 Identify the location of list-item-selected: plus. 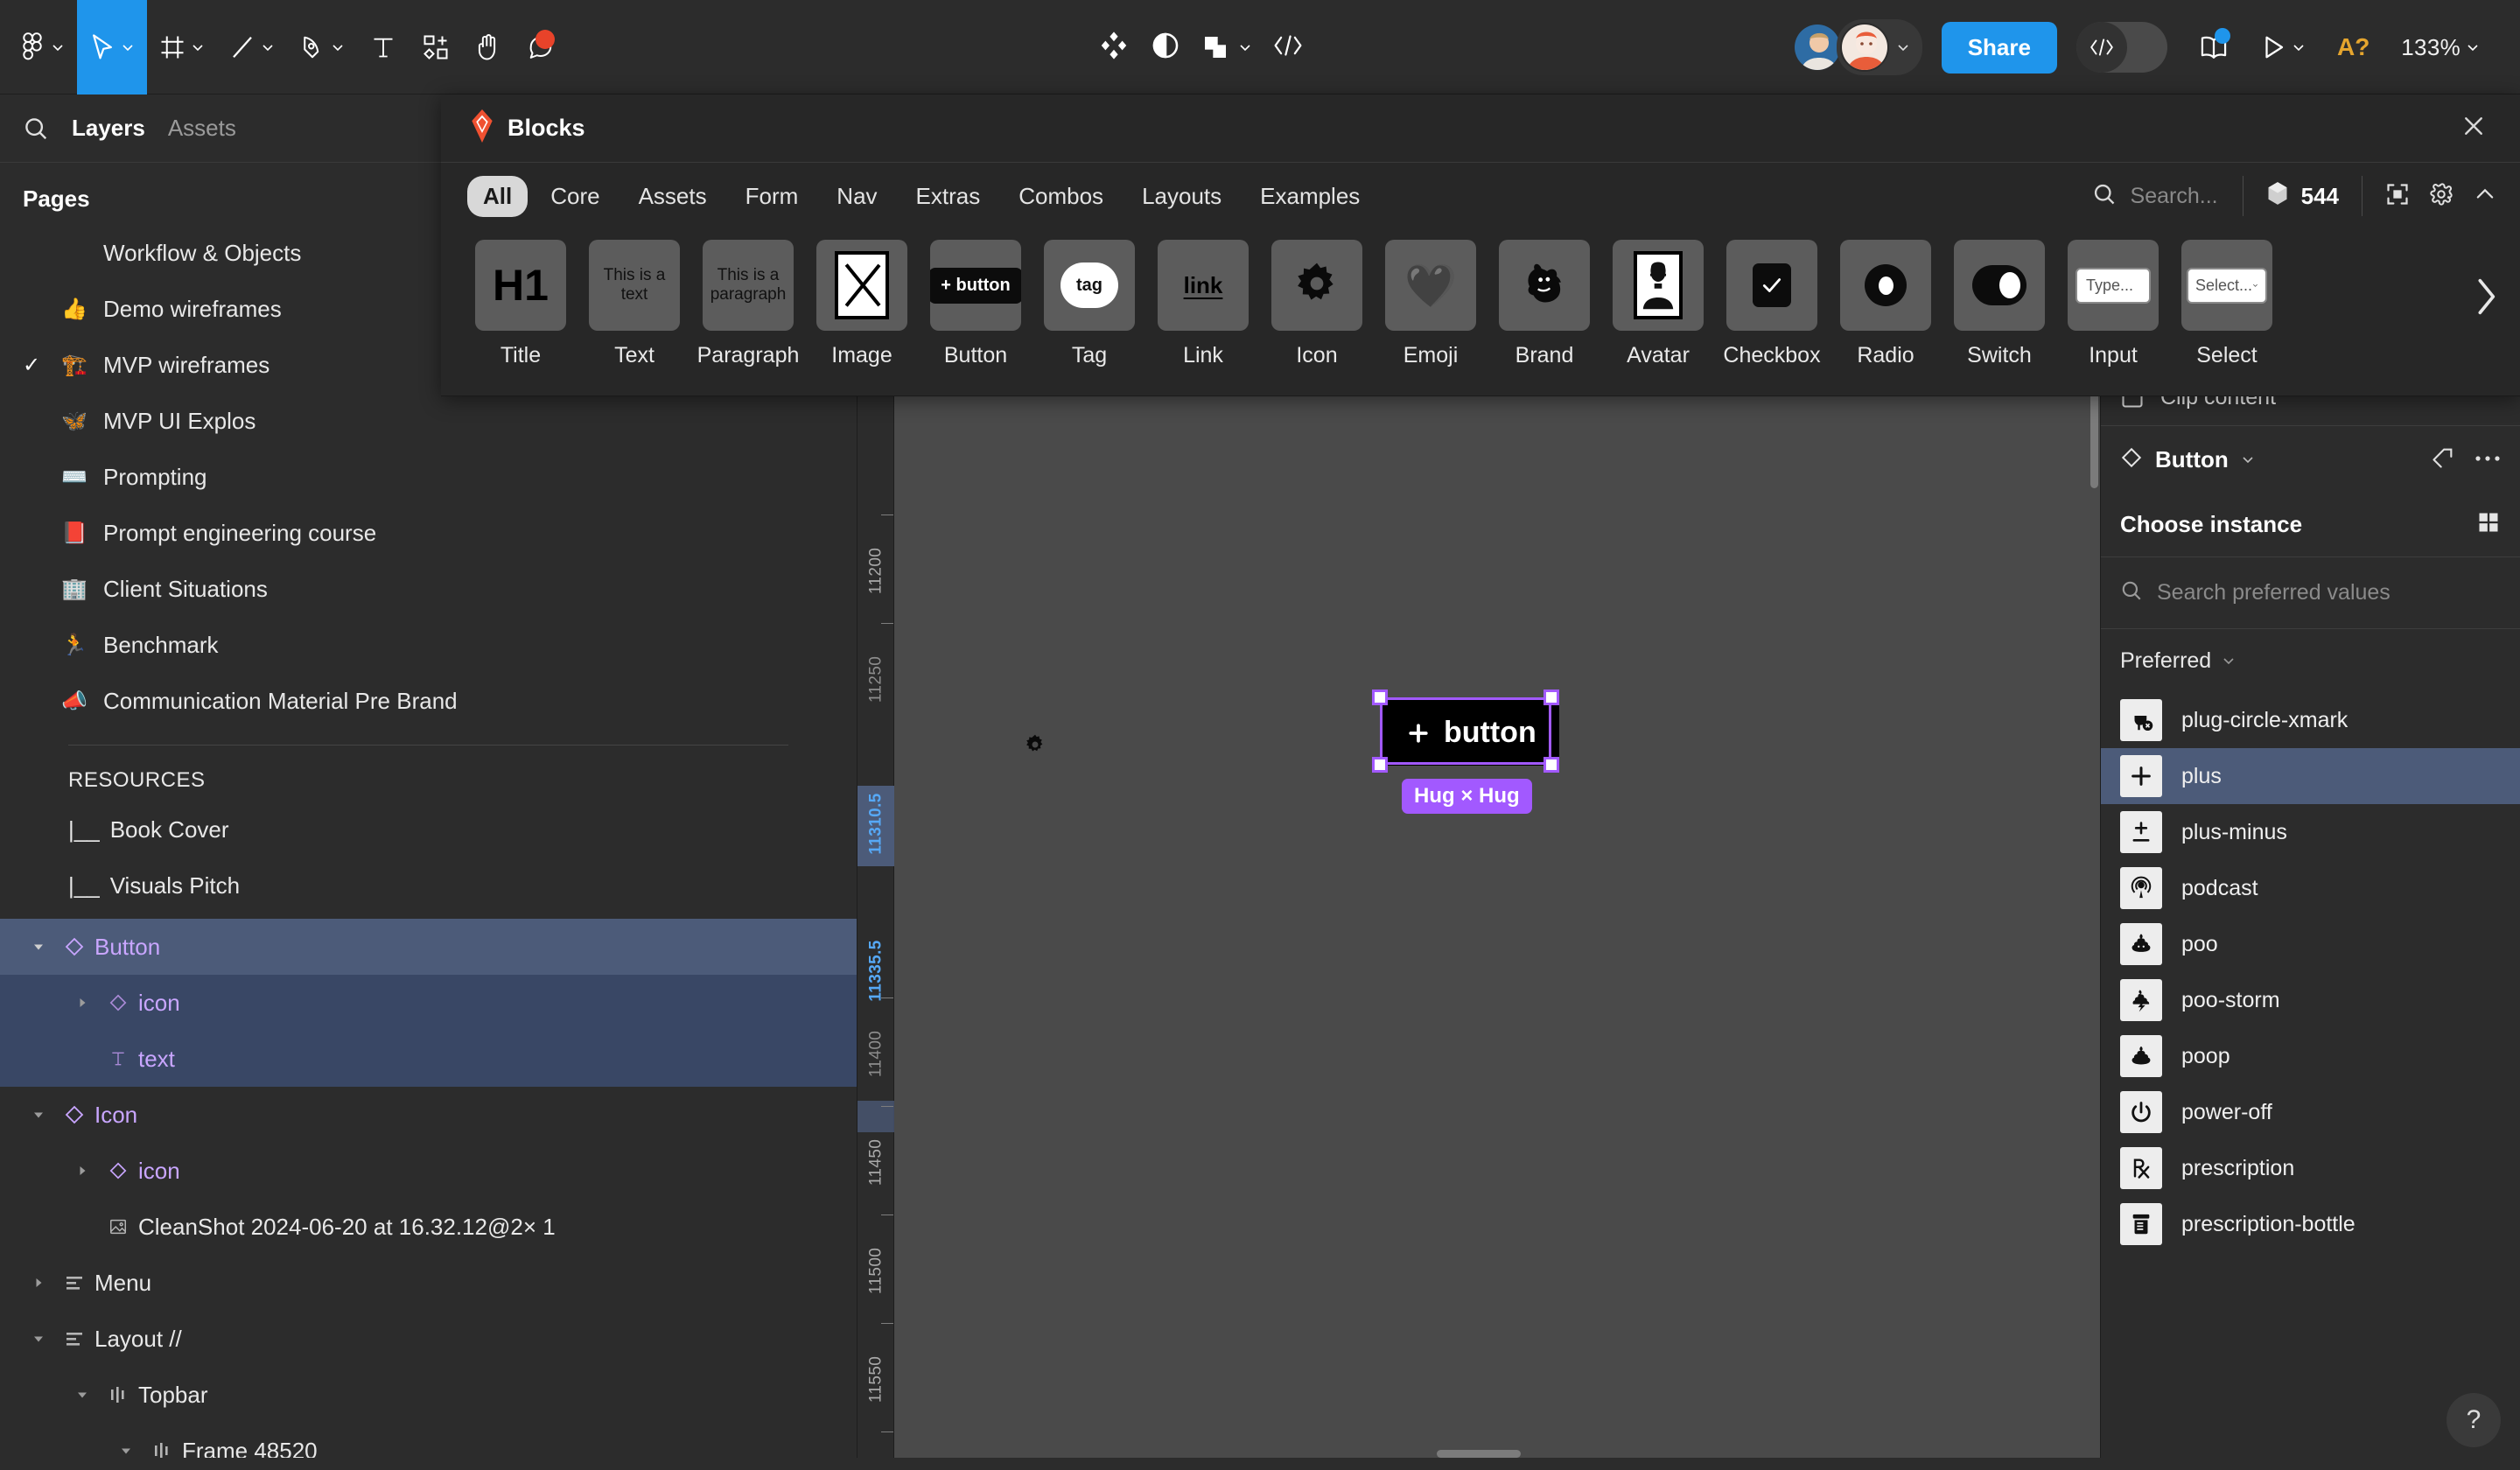
(2310, 776).